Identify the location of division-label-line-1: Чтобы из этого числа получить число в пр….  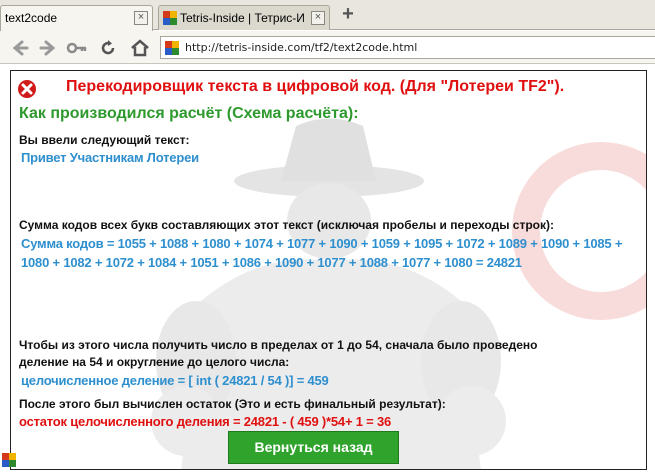
(278, 345).